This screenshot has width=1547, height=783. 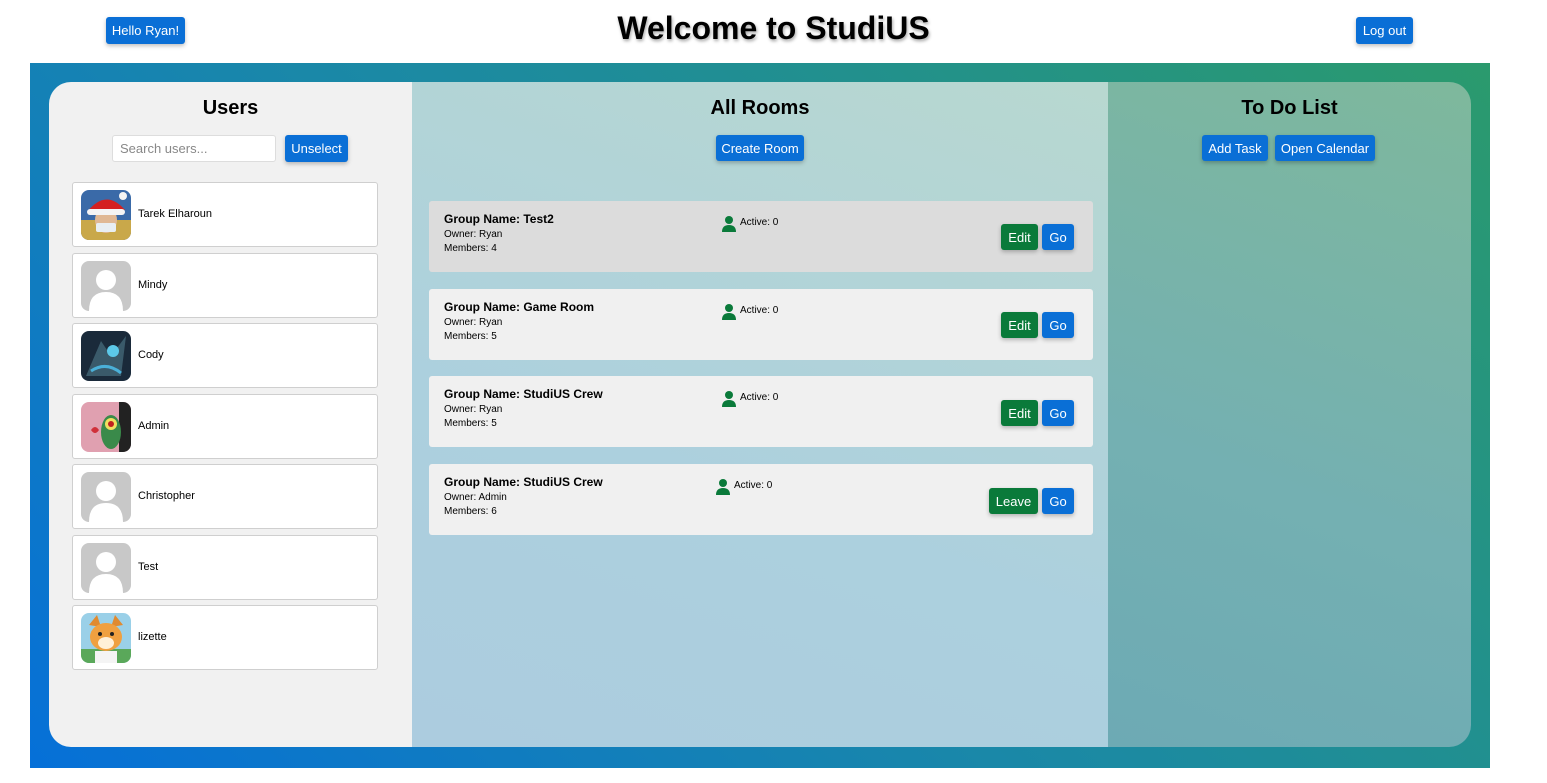 What do you see at coordinates (1013, 501) in the screenshot?
I see `leave-room-button: Leave` at bounding box center [1013, 501].